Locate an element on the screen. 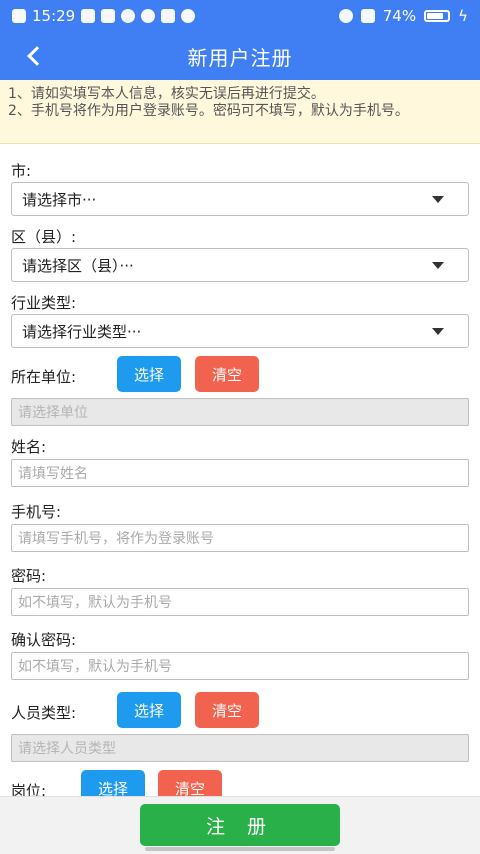 Image resolution: width=480 pixels, height=854 pixels. city-select-value: 请选择市··· is located at coordinates (59, 199).